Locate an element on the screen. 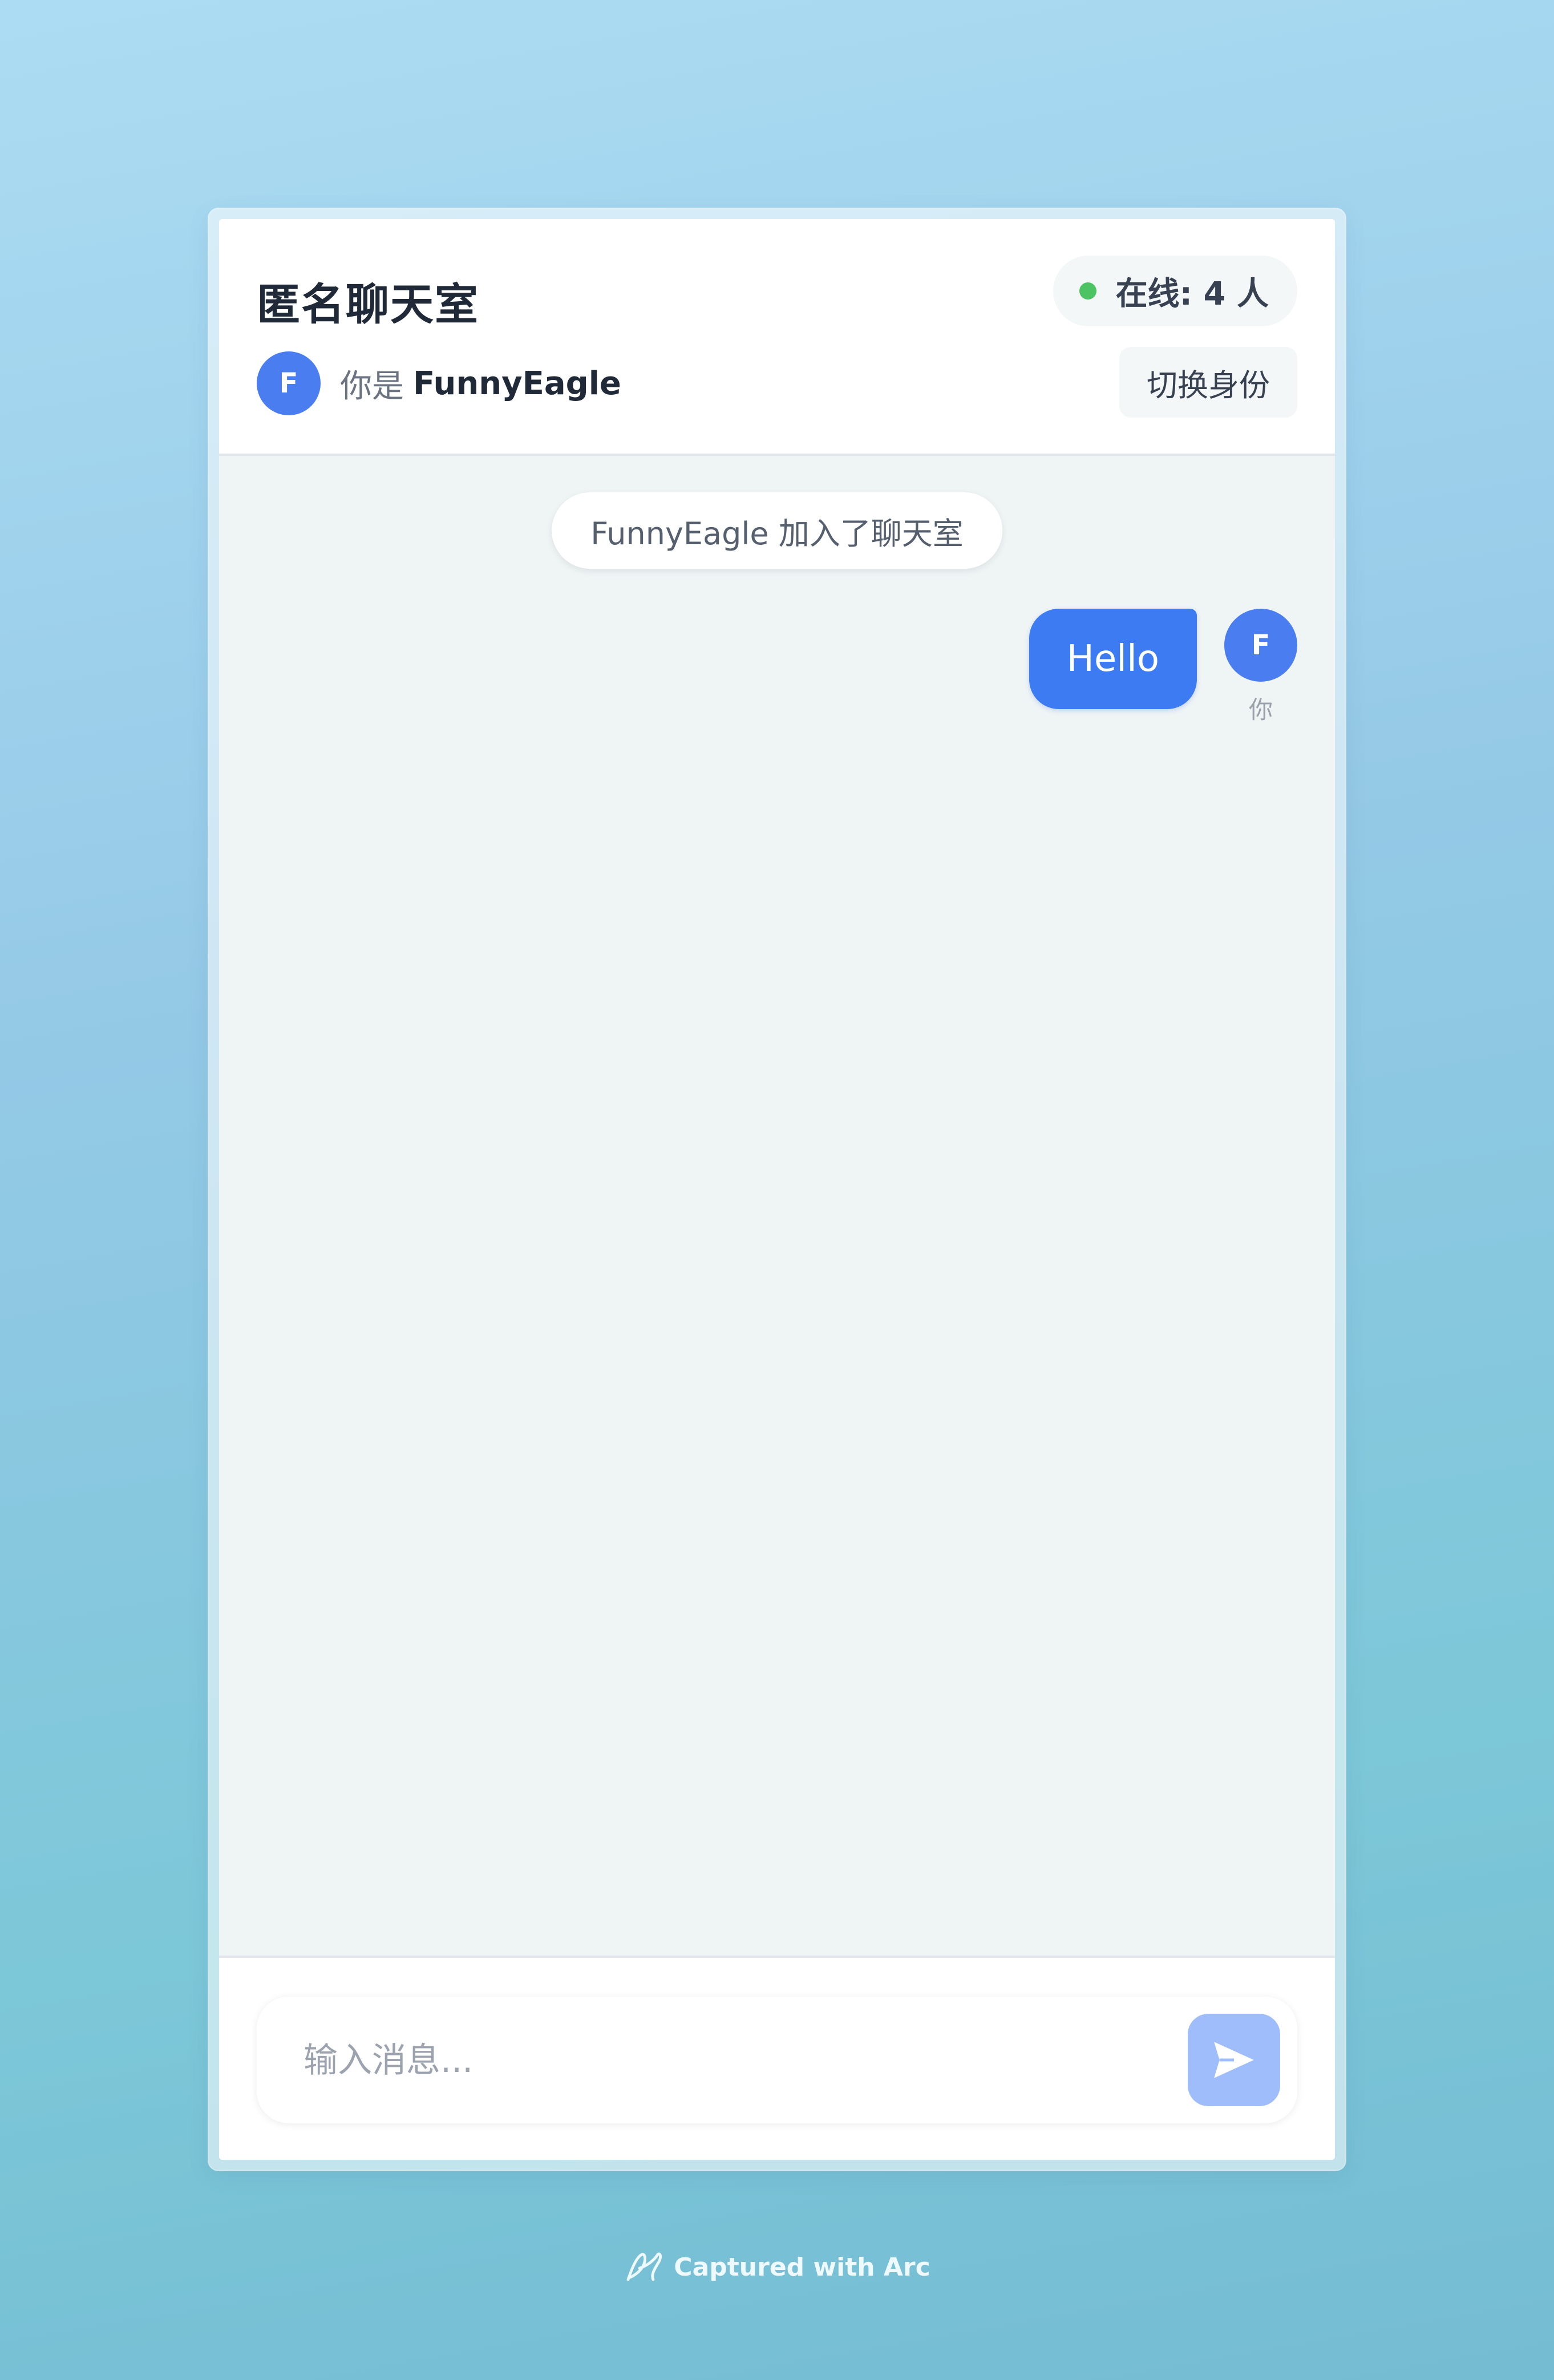  online-dot-icon is located at coordinates (1087, 290).